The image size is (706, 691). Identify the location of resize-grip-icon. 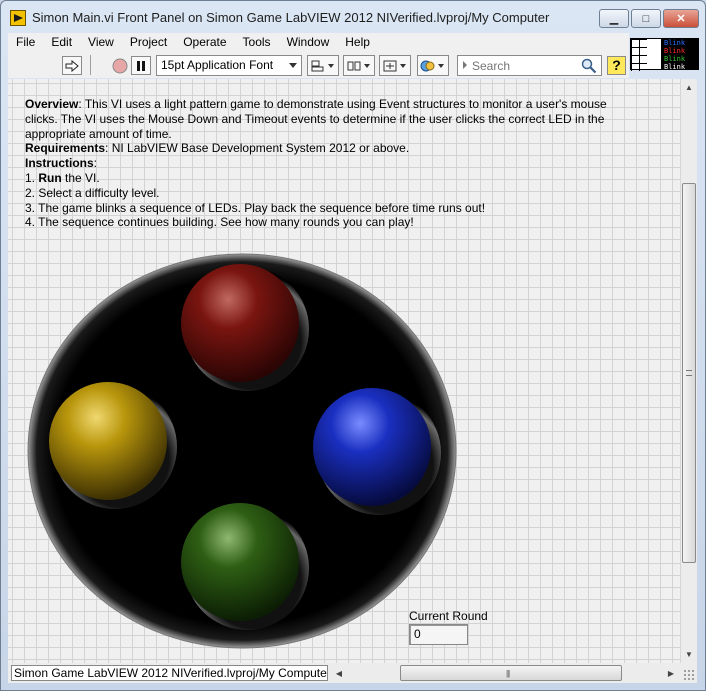
(689, 675).